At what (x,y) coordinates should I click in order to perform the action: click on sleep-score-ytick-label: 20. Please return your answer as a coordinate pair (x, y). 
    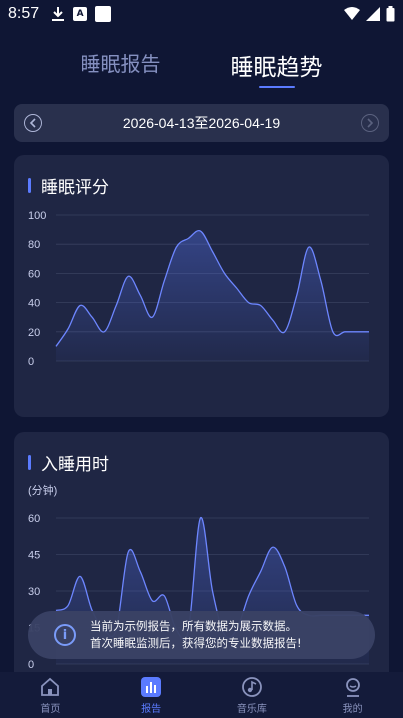
    Looking at the image, I should click on (34, 333).